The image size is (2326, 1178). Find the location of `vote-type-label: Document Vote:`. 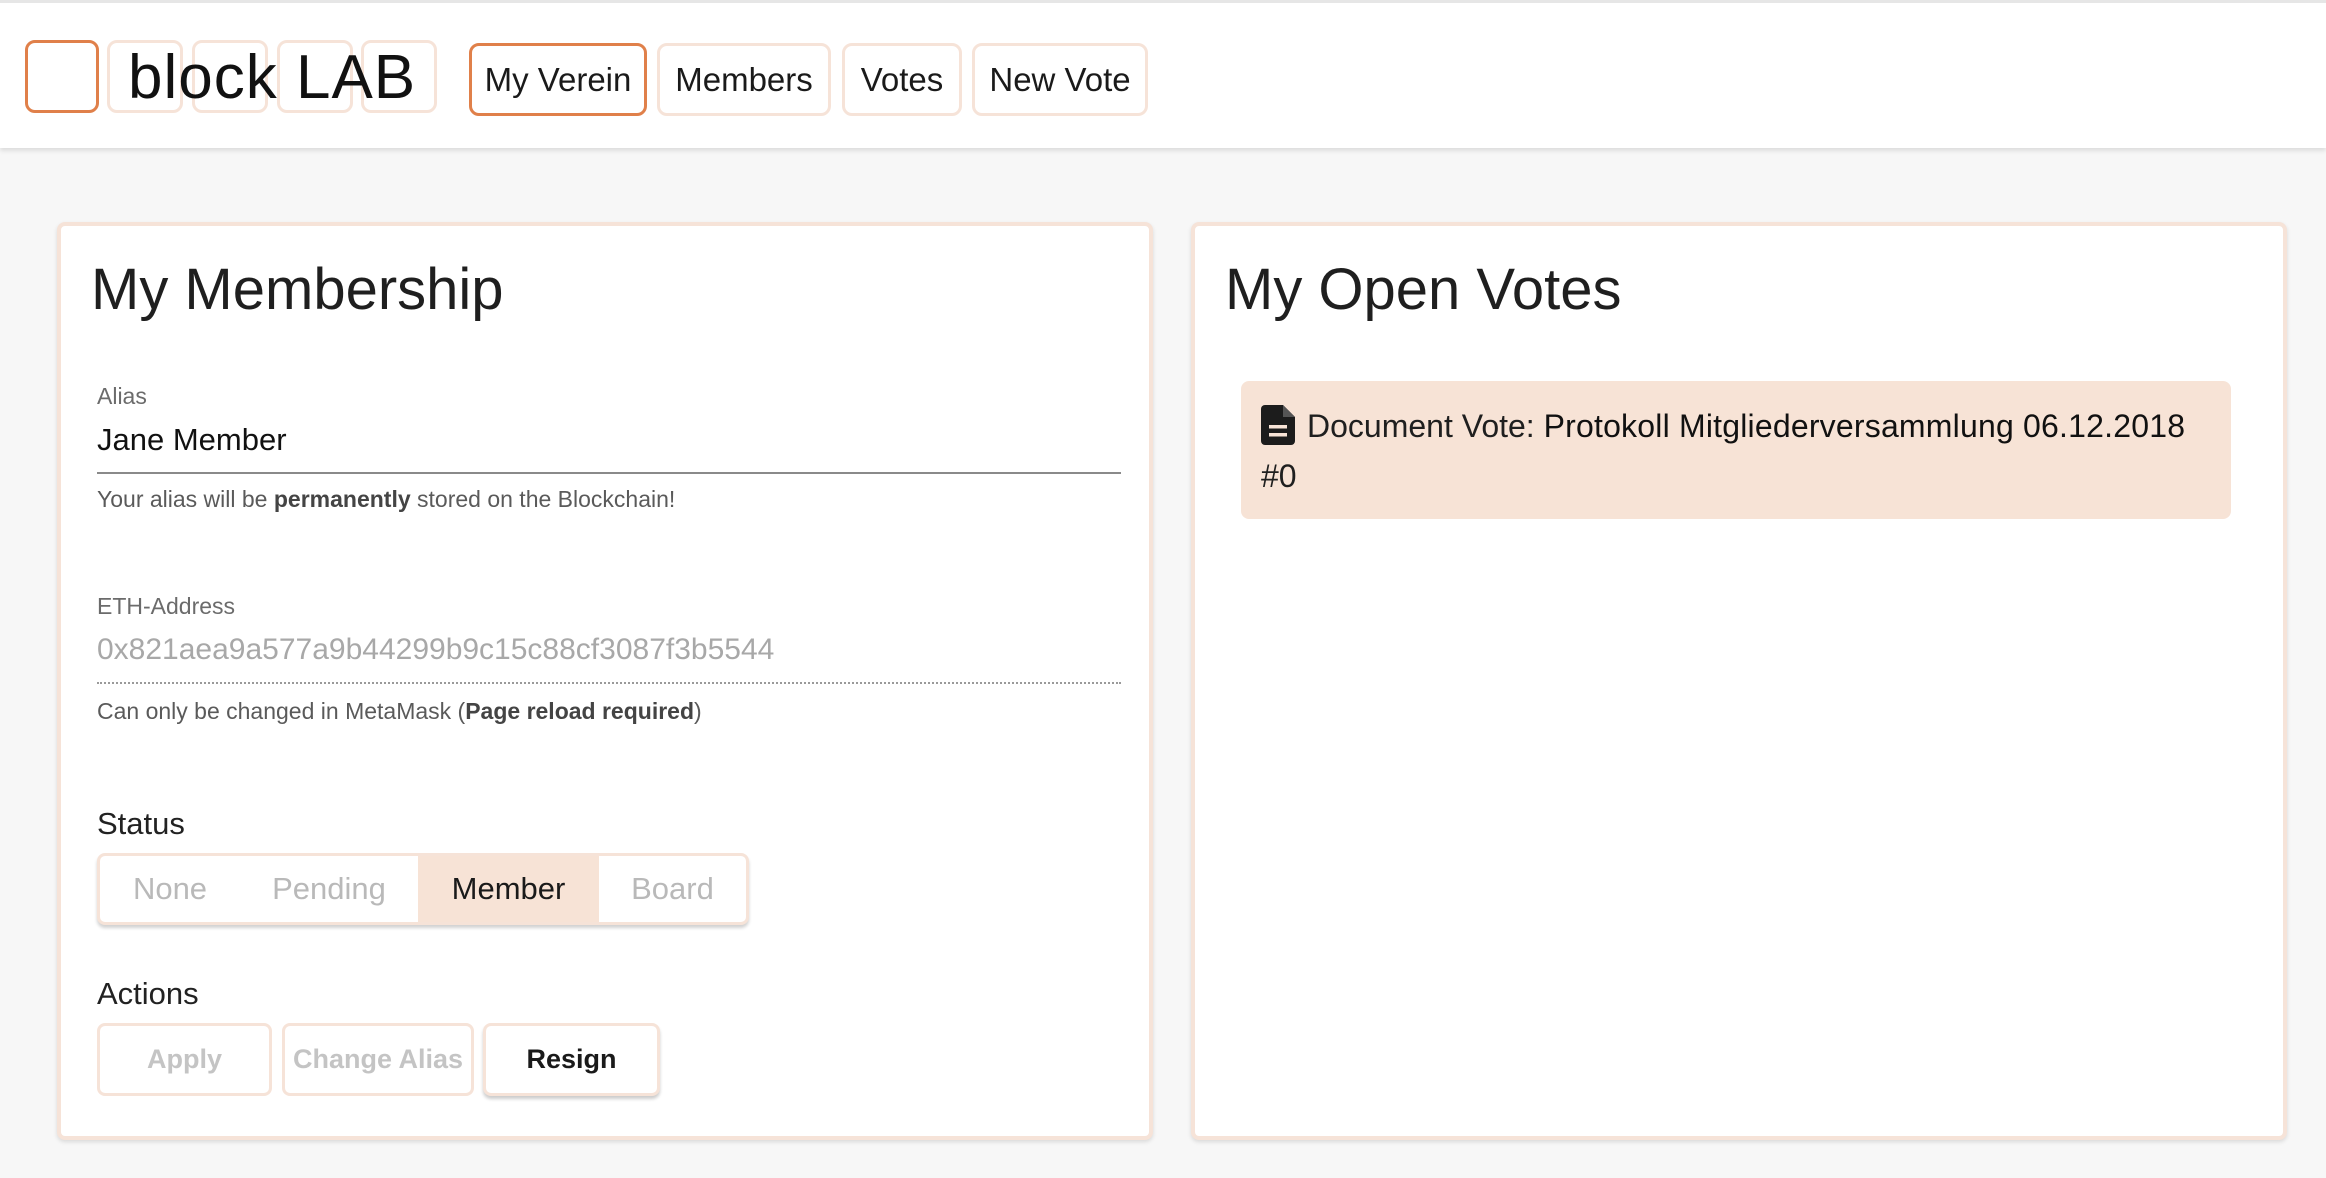

vote-type-label: Document Vote: is located at coordinates (1425, 426).